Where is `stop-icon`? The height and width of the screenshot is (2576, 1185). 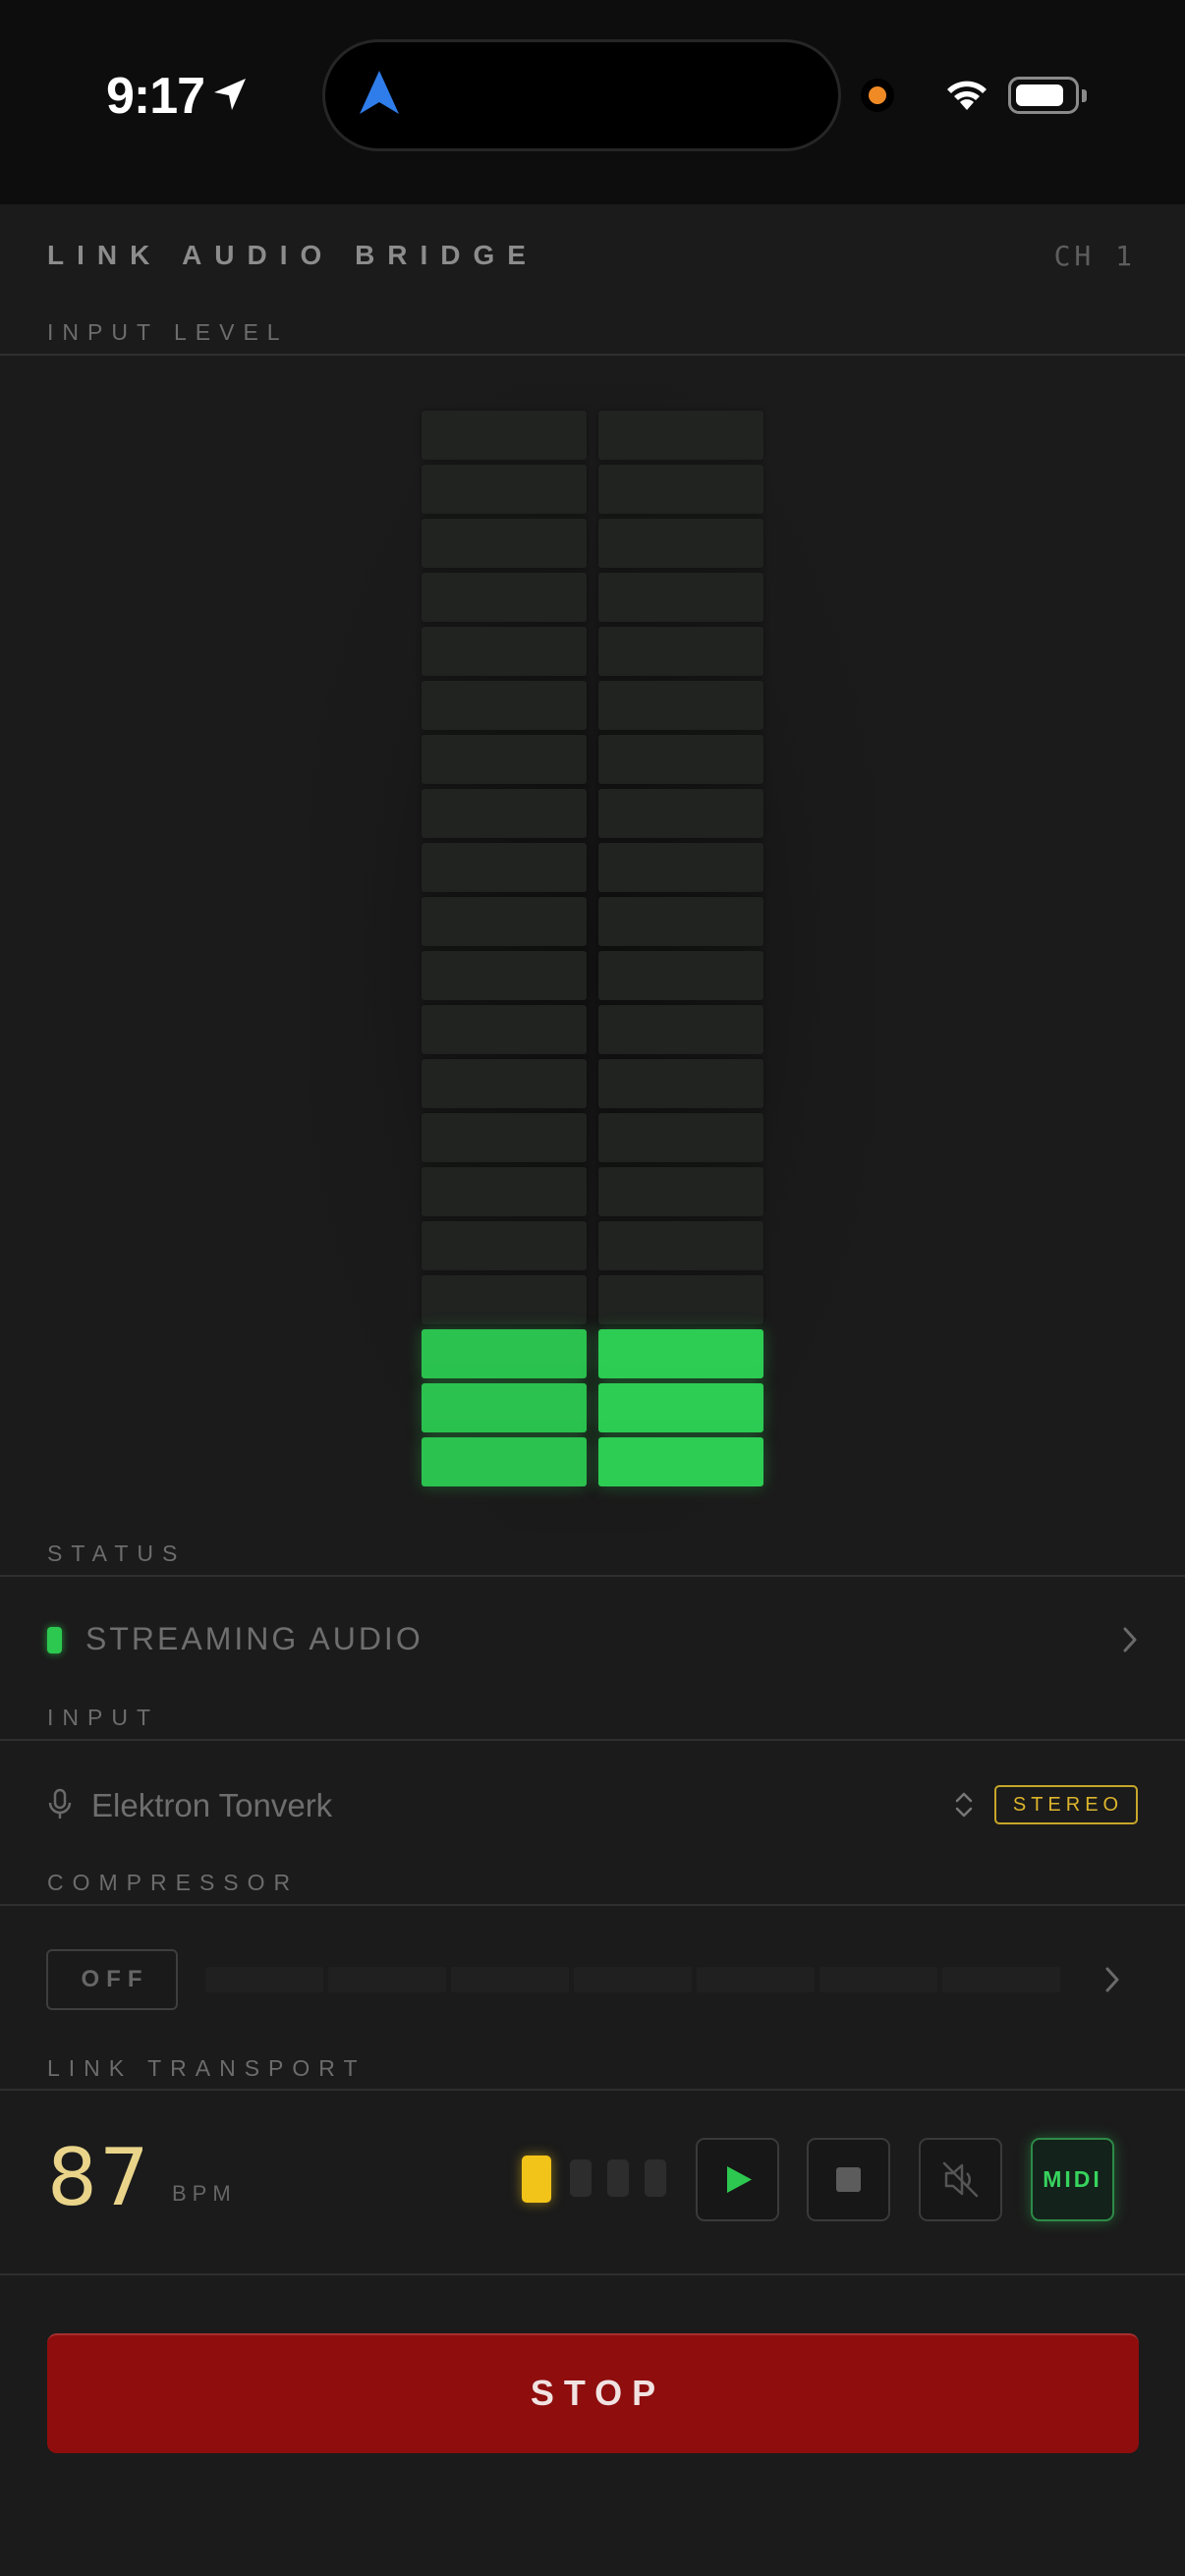 stop-icon is located at coordinates (848, 2179).